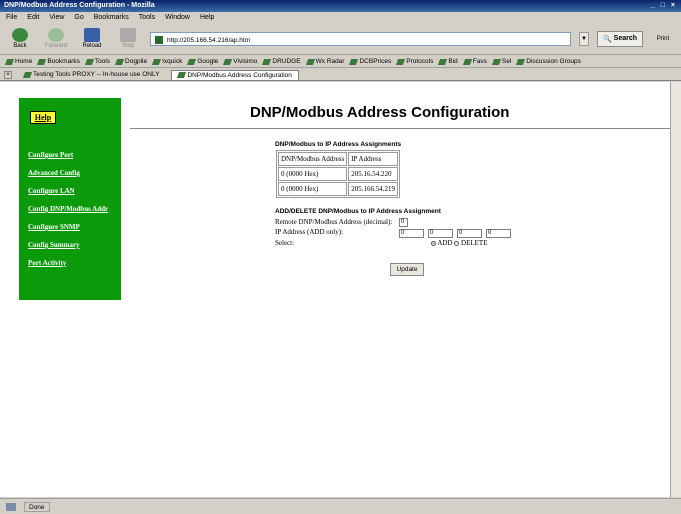 The image size is (681, 514). Describe the element at coordinates (433, 243) in the screenshot. I see `add-radio` at that location.